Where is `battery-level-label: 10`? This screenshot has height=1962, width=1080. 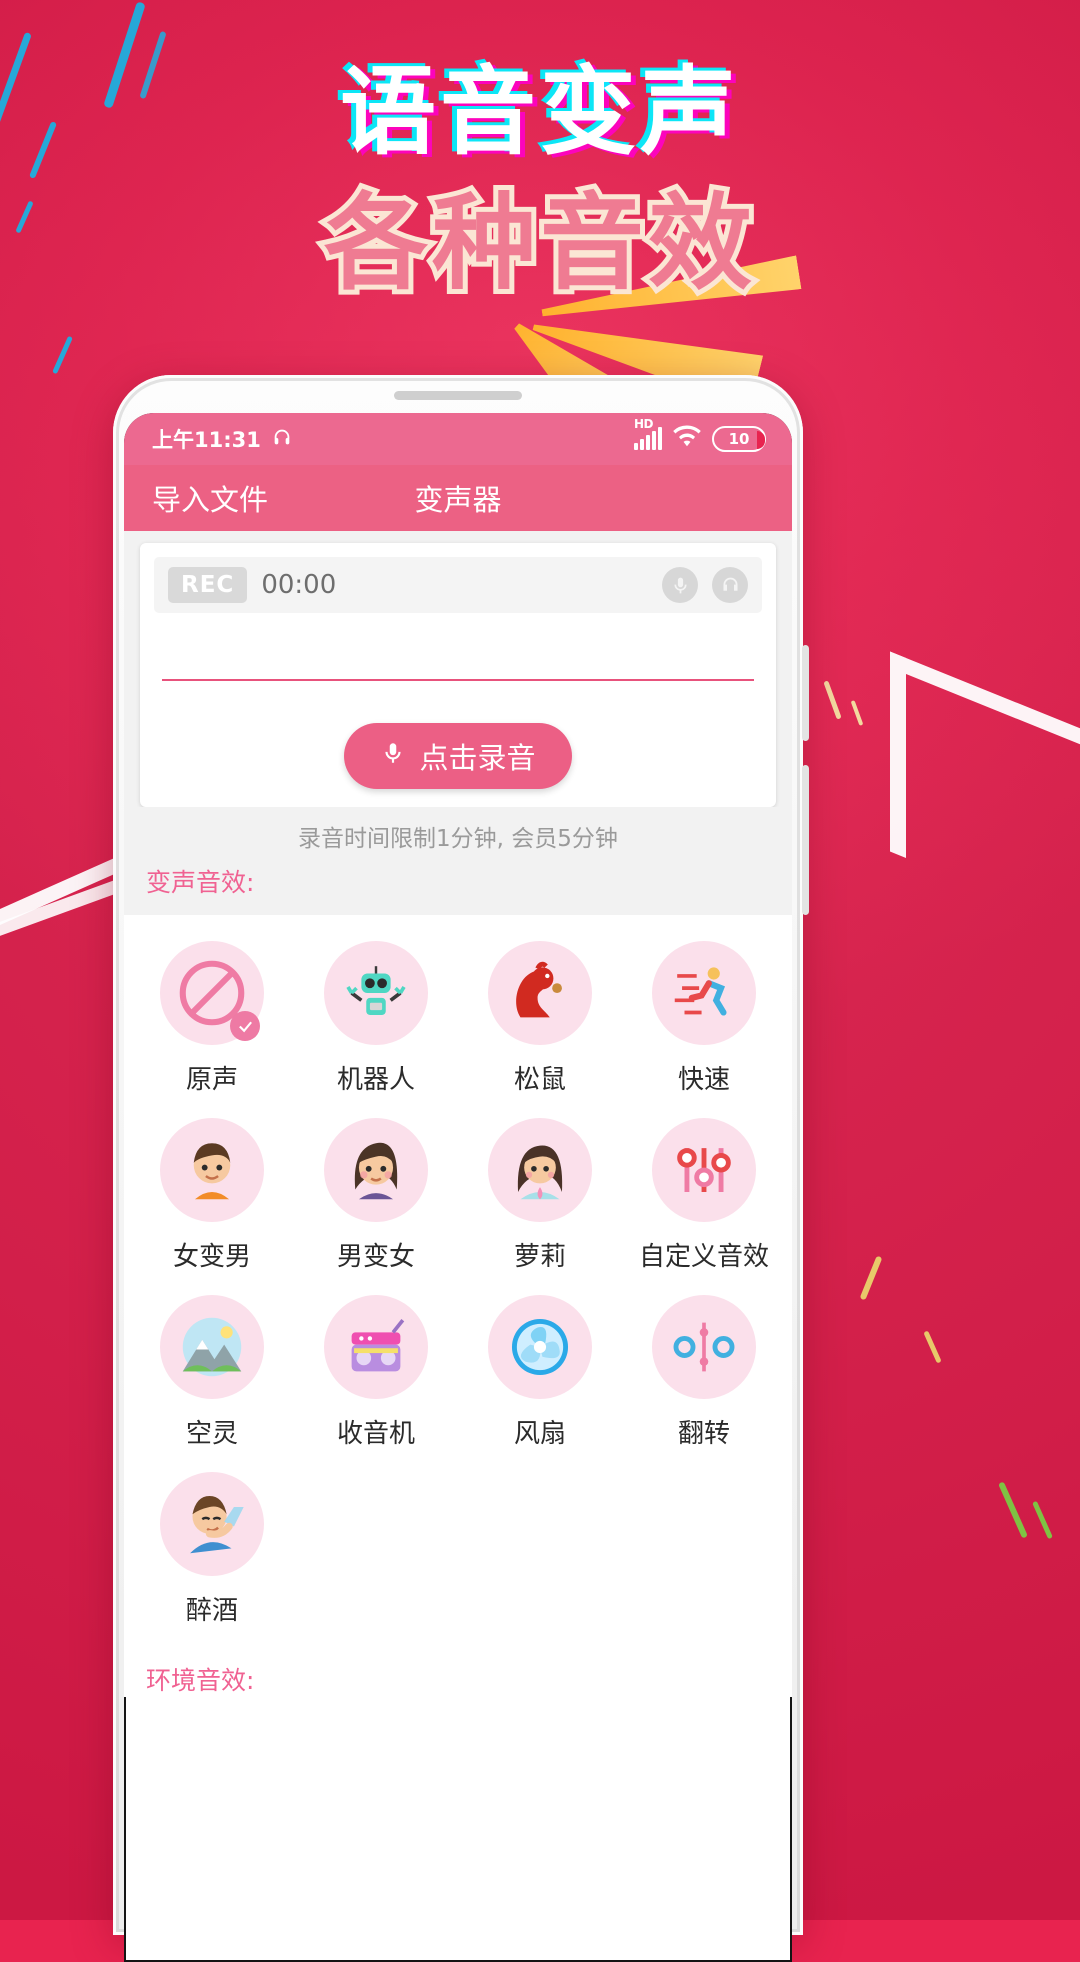 battery-level-label: 10 is located at coordinates (739, 439).